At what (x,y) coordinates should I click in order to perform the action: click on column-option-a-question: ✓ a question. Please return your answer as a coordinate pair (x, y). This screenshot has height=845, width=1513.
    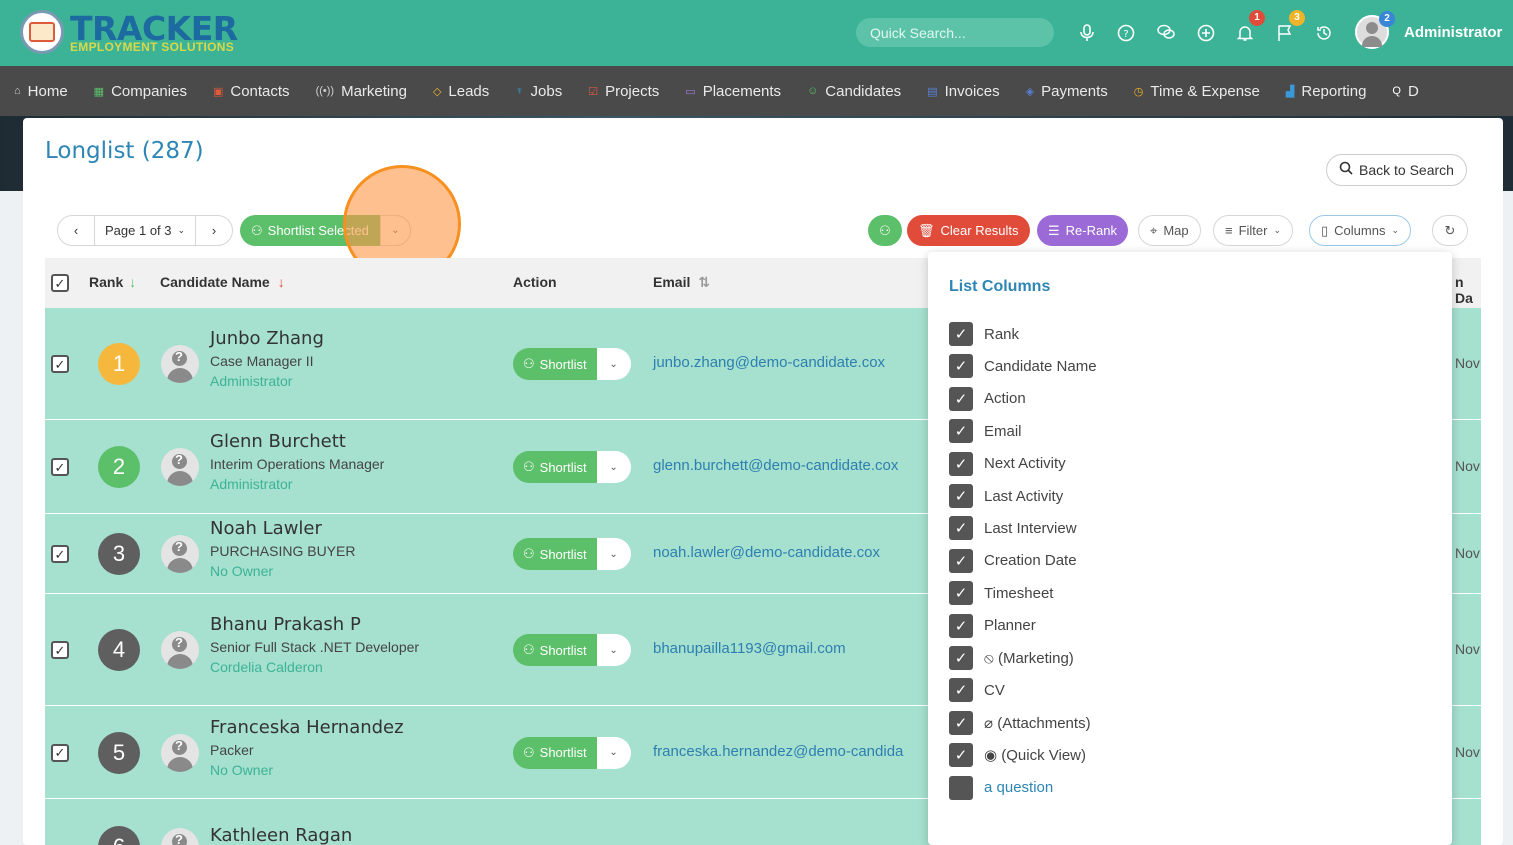
    Looking at the image, I should click on (1001, 787).